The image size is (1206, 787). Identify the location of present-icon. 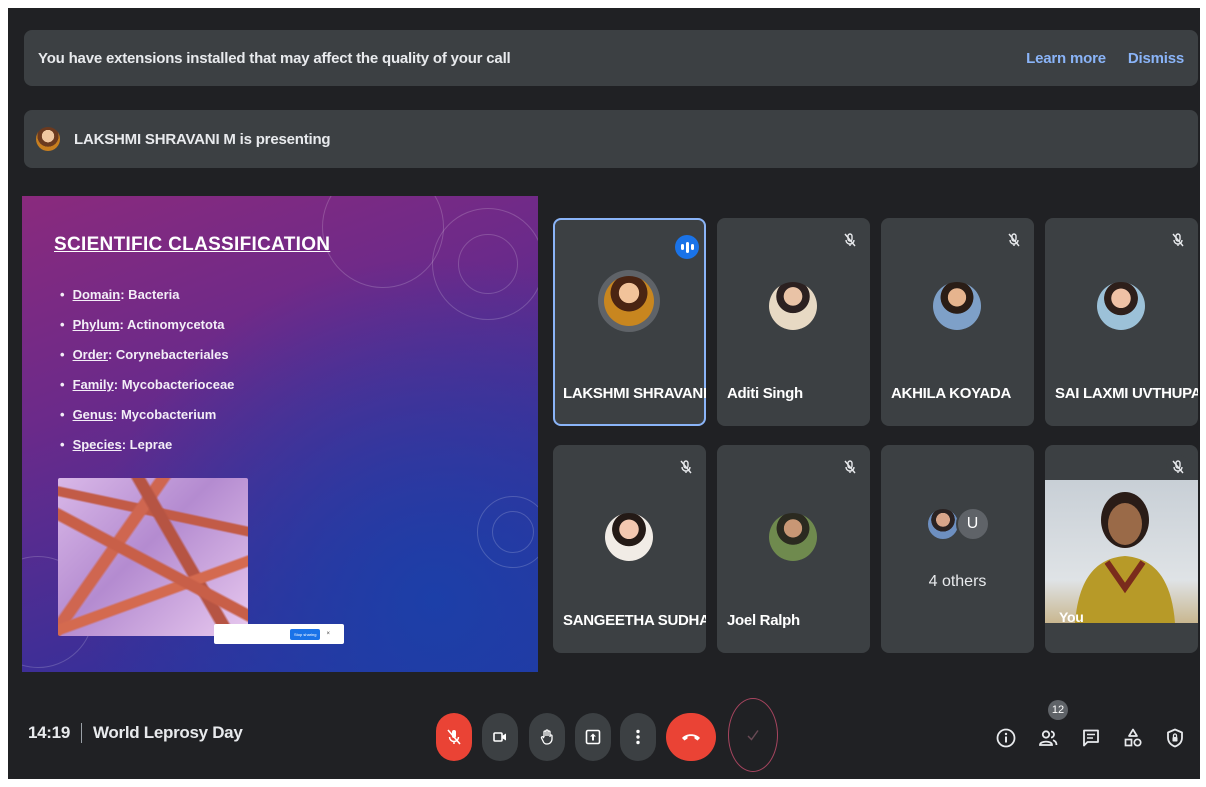
(593, 737).